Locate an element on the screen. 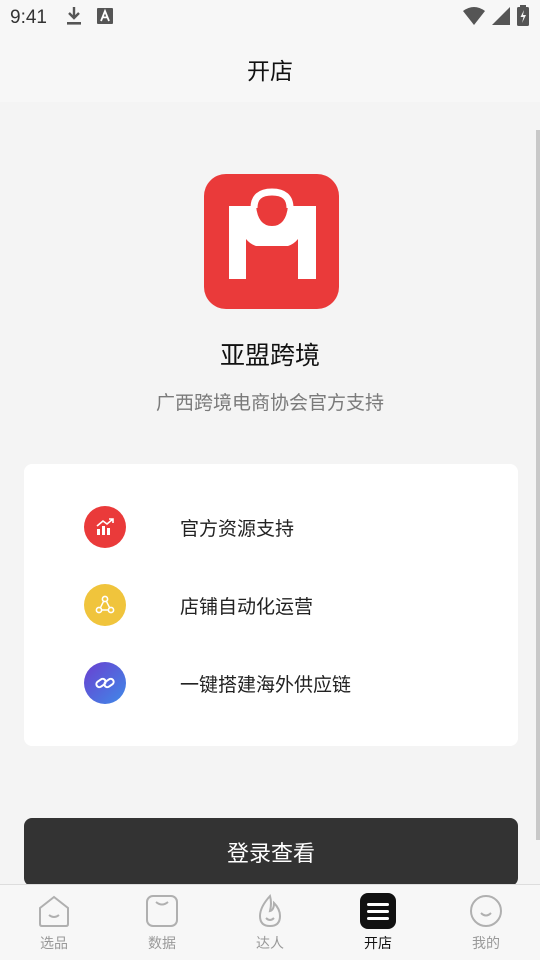 This screenshot has width=540, height=960. status-notification-icons is located at coordinates (89, 18).